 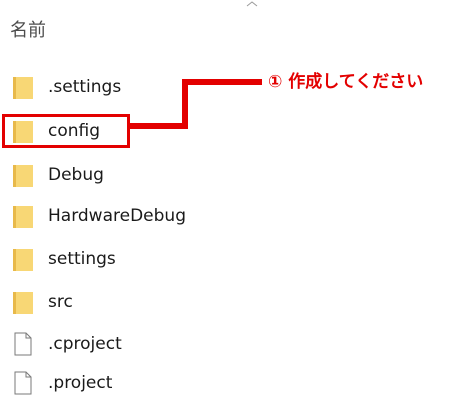 I want to click on list-item-label: .project, so click(x=80, y=383).